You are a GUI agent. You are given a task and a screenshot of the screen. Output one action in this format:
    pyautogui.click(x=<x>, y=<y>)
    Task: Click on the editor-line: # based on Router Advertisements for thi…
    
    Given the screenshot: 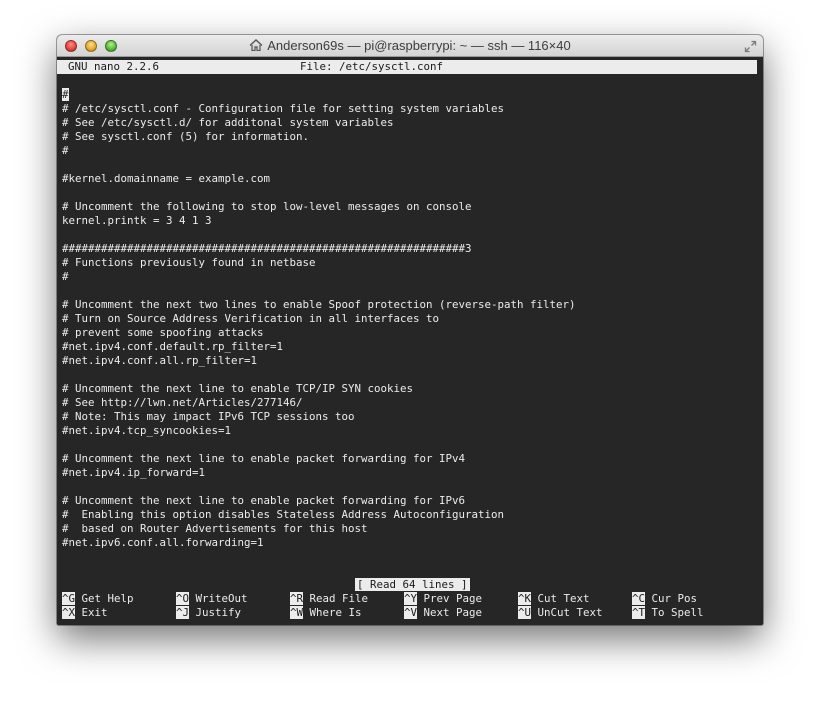 What is the action you would take?
    pyautogui.click(x=215, y=529)
    